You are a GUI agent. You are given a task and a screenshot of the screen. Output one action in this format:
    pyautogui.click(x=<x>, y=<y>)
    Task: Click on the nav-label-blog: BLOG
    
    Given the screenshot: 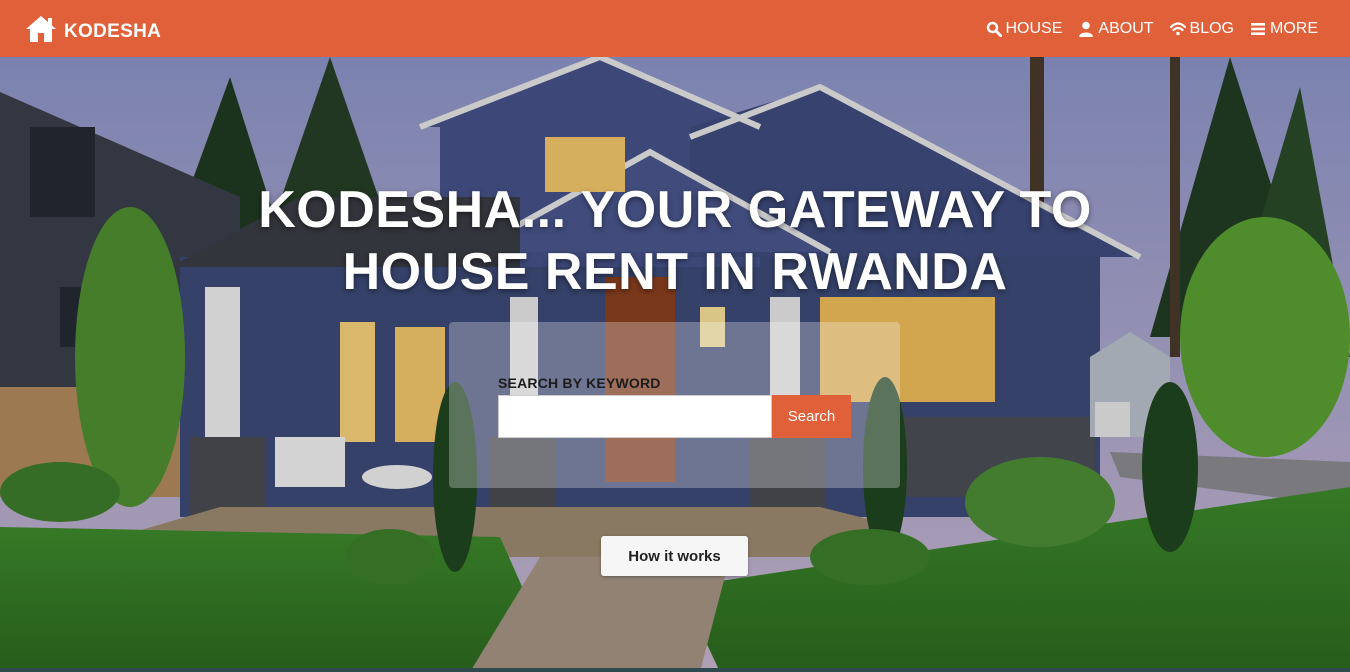 What is the action you would take?
    pyautogui.click(x=1211, y=28)
    